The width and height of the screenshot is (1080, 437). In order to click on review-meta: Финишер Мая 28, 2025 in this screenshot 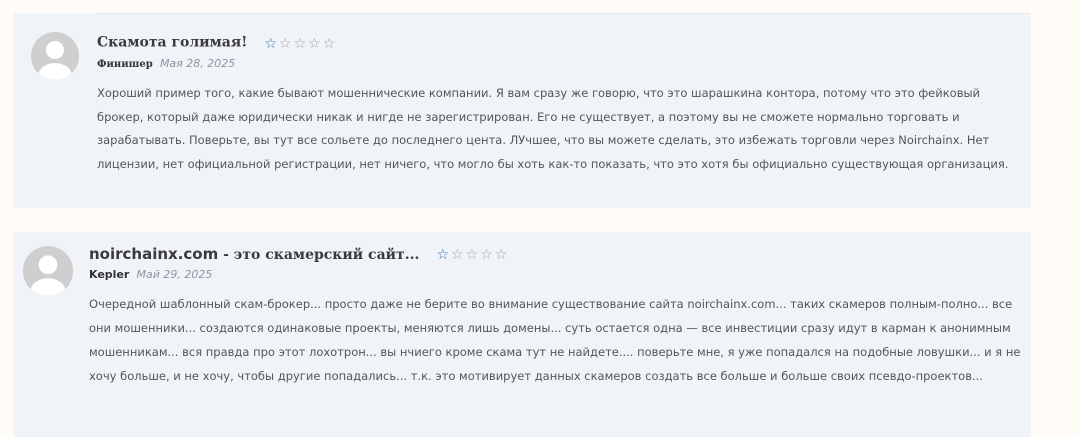, I will do `click(166, 63)`.